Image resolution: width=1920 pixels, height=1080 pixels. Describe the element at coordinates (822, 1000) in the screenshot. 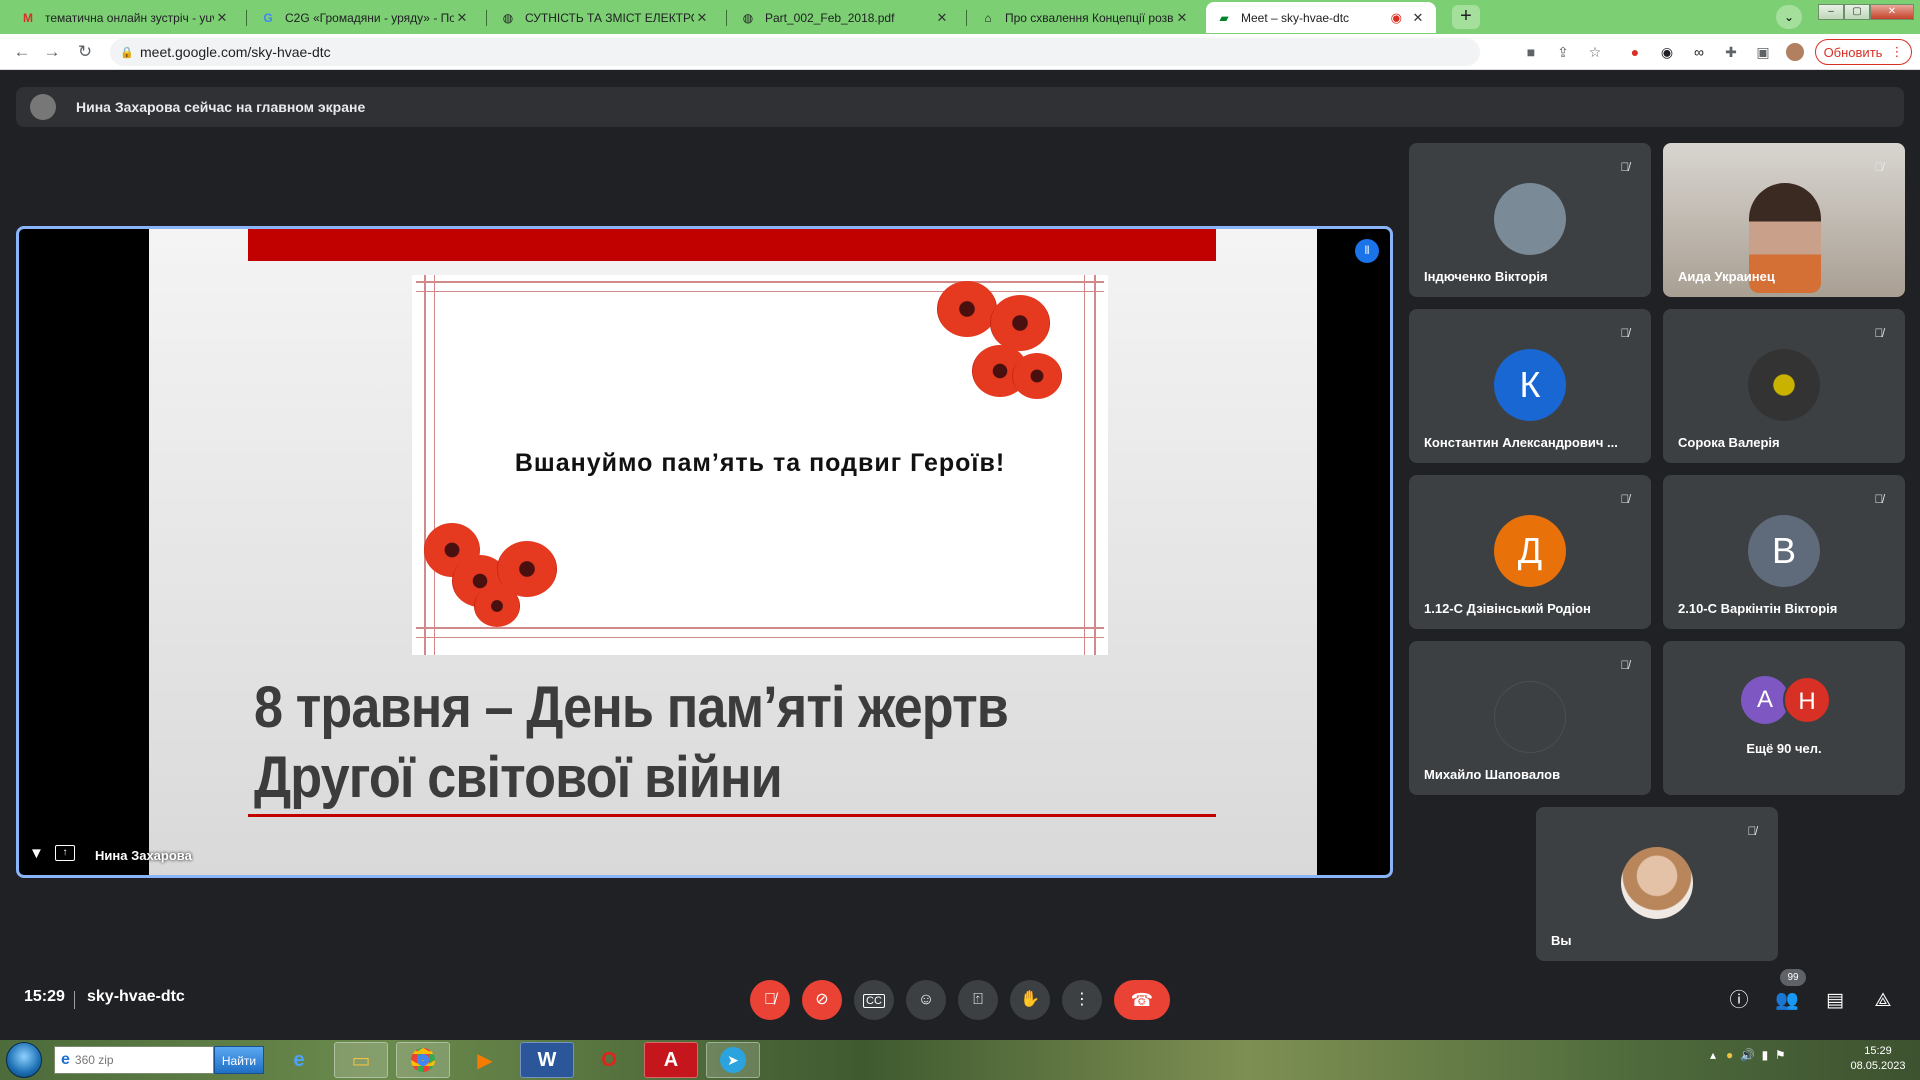

I see `camera-toggle-button: ⊘` at that location.